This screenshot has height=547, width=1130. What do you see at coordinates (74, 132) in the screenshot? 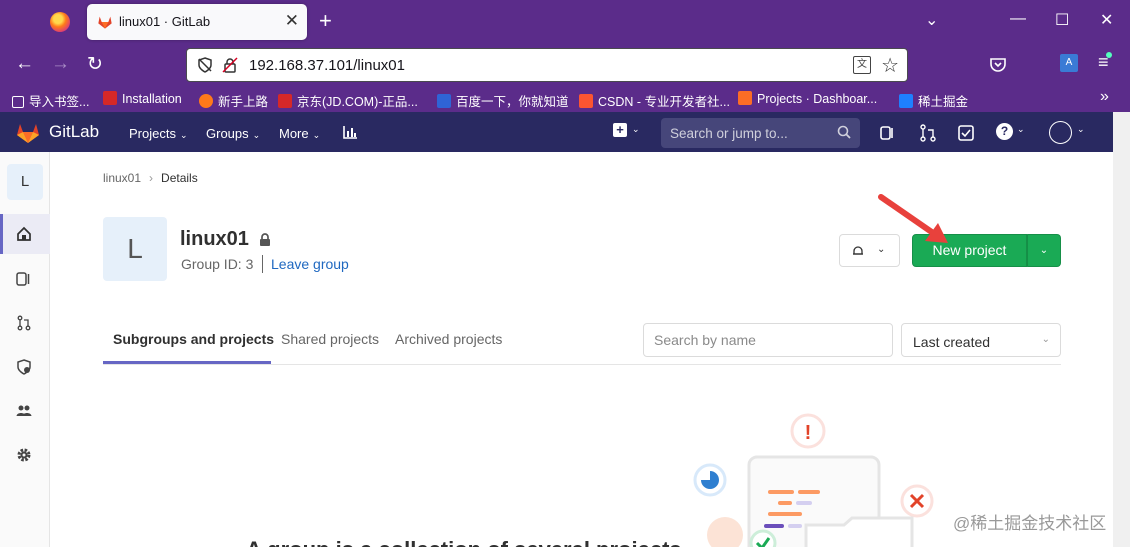
I see `gitlab-brand: GitLab` at bounding box center [74, 132].